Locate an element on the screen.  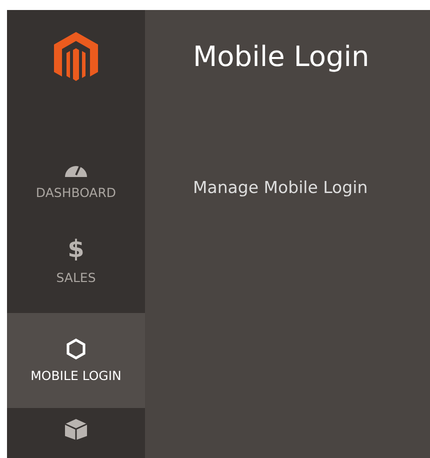
menu-link: Manage Mobile Login is located at coordinates (280, 187).